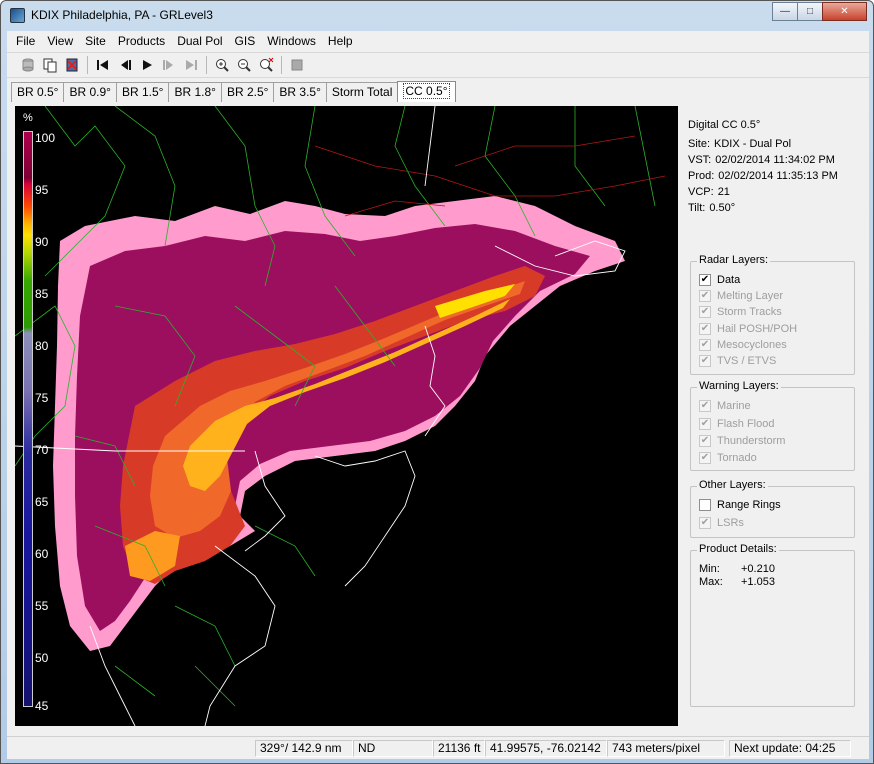 Image resolution: width=874 pixels, height=764 pixels. I want to click on menu-file: File, so click(25, 41).